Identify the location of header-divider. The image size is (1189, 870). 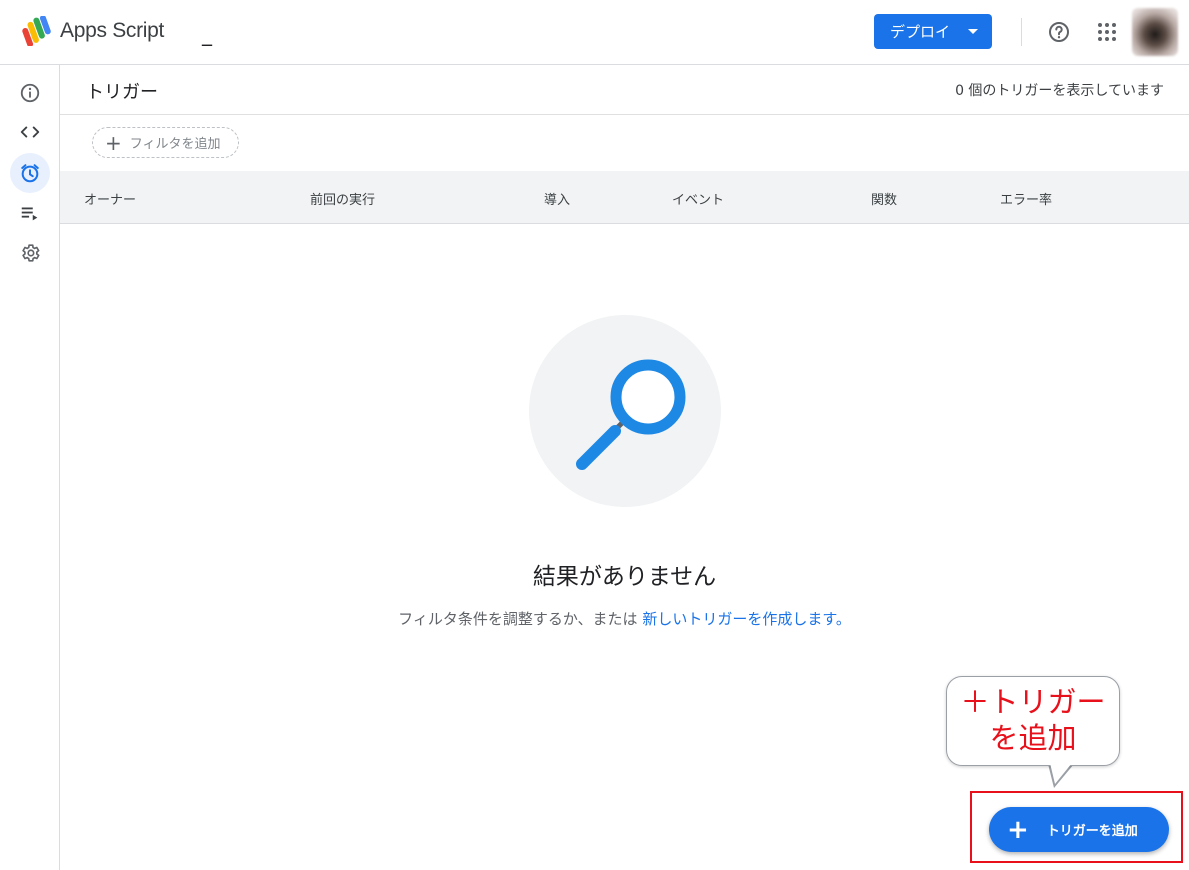
(1021, 32).